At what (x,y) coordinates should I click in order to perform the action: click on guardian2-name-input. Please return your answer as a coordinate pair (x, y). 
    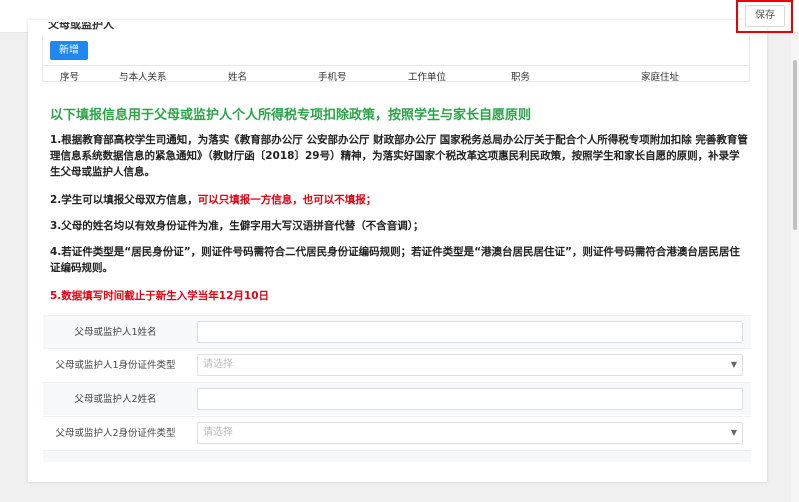
    Looking at the image, I should click on (470, 399).